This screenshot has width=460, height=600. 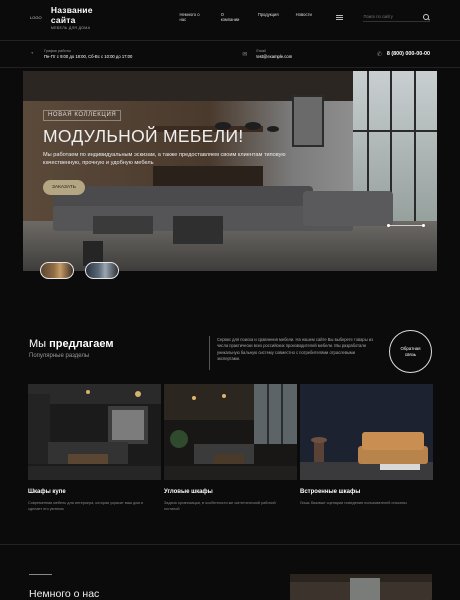 I want to click on email-block: Email test@example.com, so click(x=274, y=54).